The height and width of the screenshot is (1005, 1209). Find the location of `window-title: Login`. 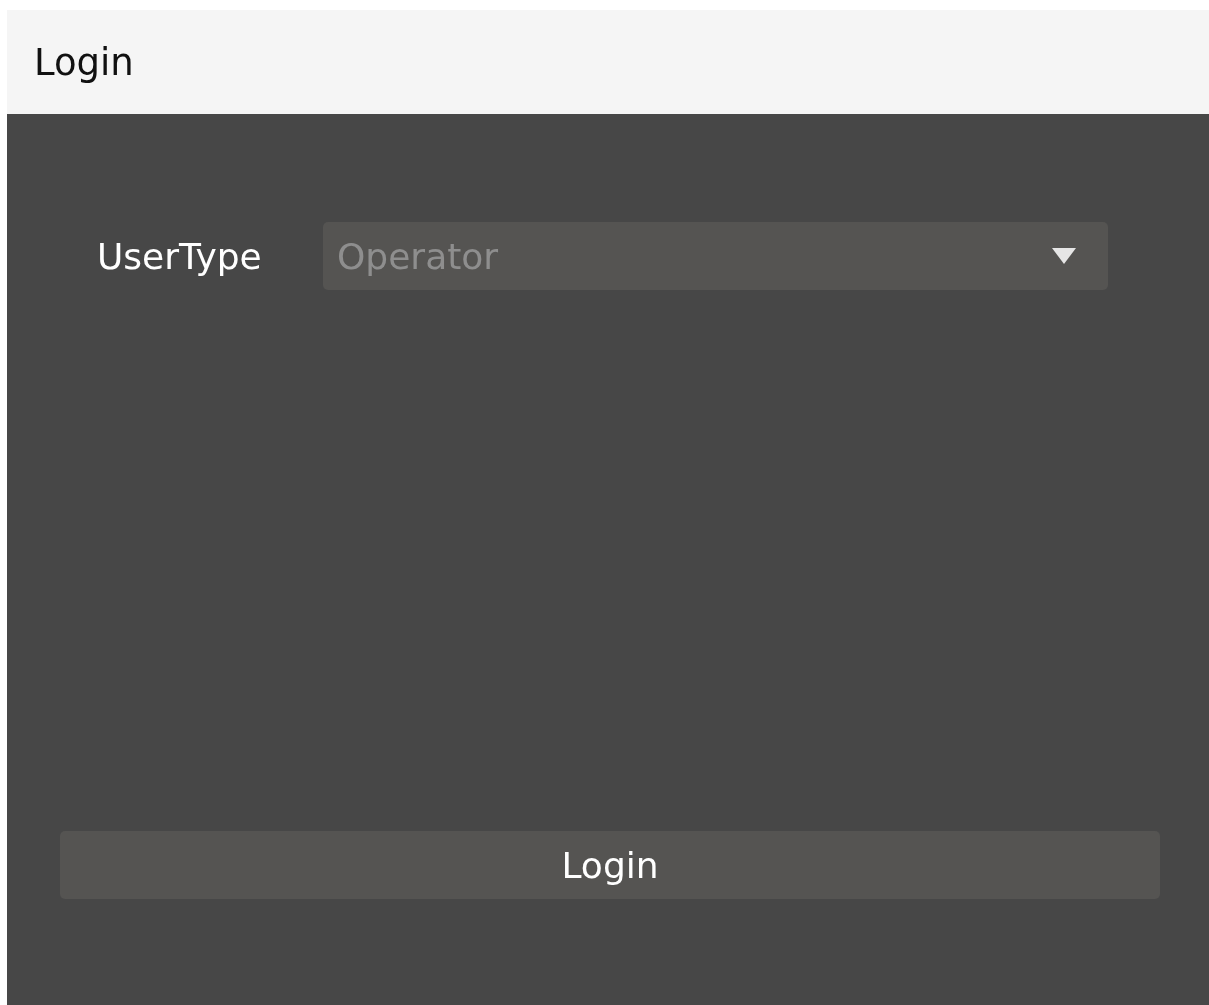

window-title: Login is located at coordinates (84, 62).